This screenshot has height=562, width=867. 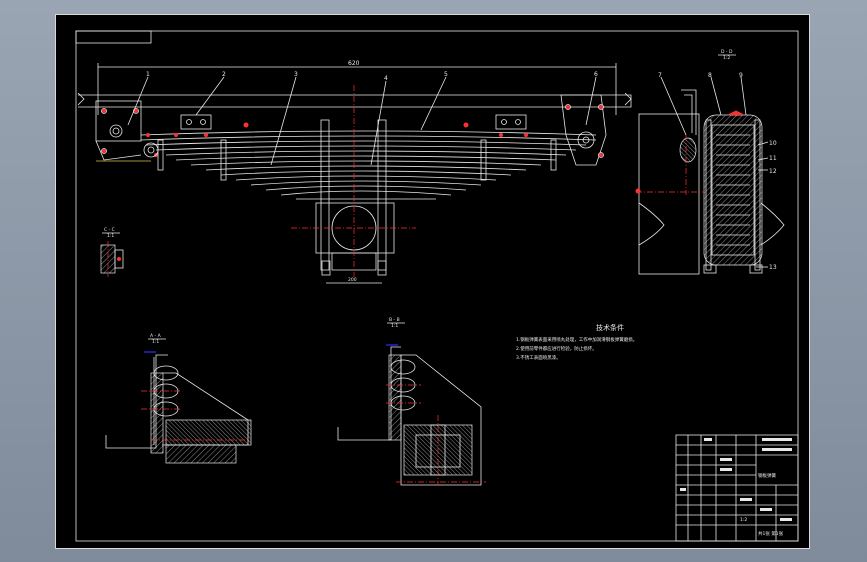 I want to click on section-b-b: B - B 1:1, so click(x=411, y=401).